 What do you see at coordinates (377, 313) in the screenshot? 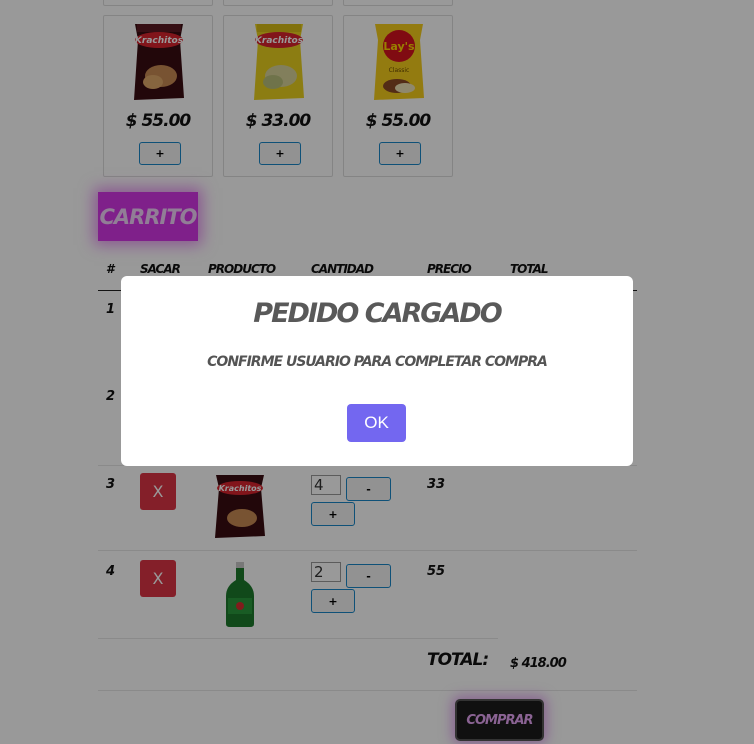
I see `dialog-title: PEDIDO CARGADO` at bounding box center [377, 313].